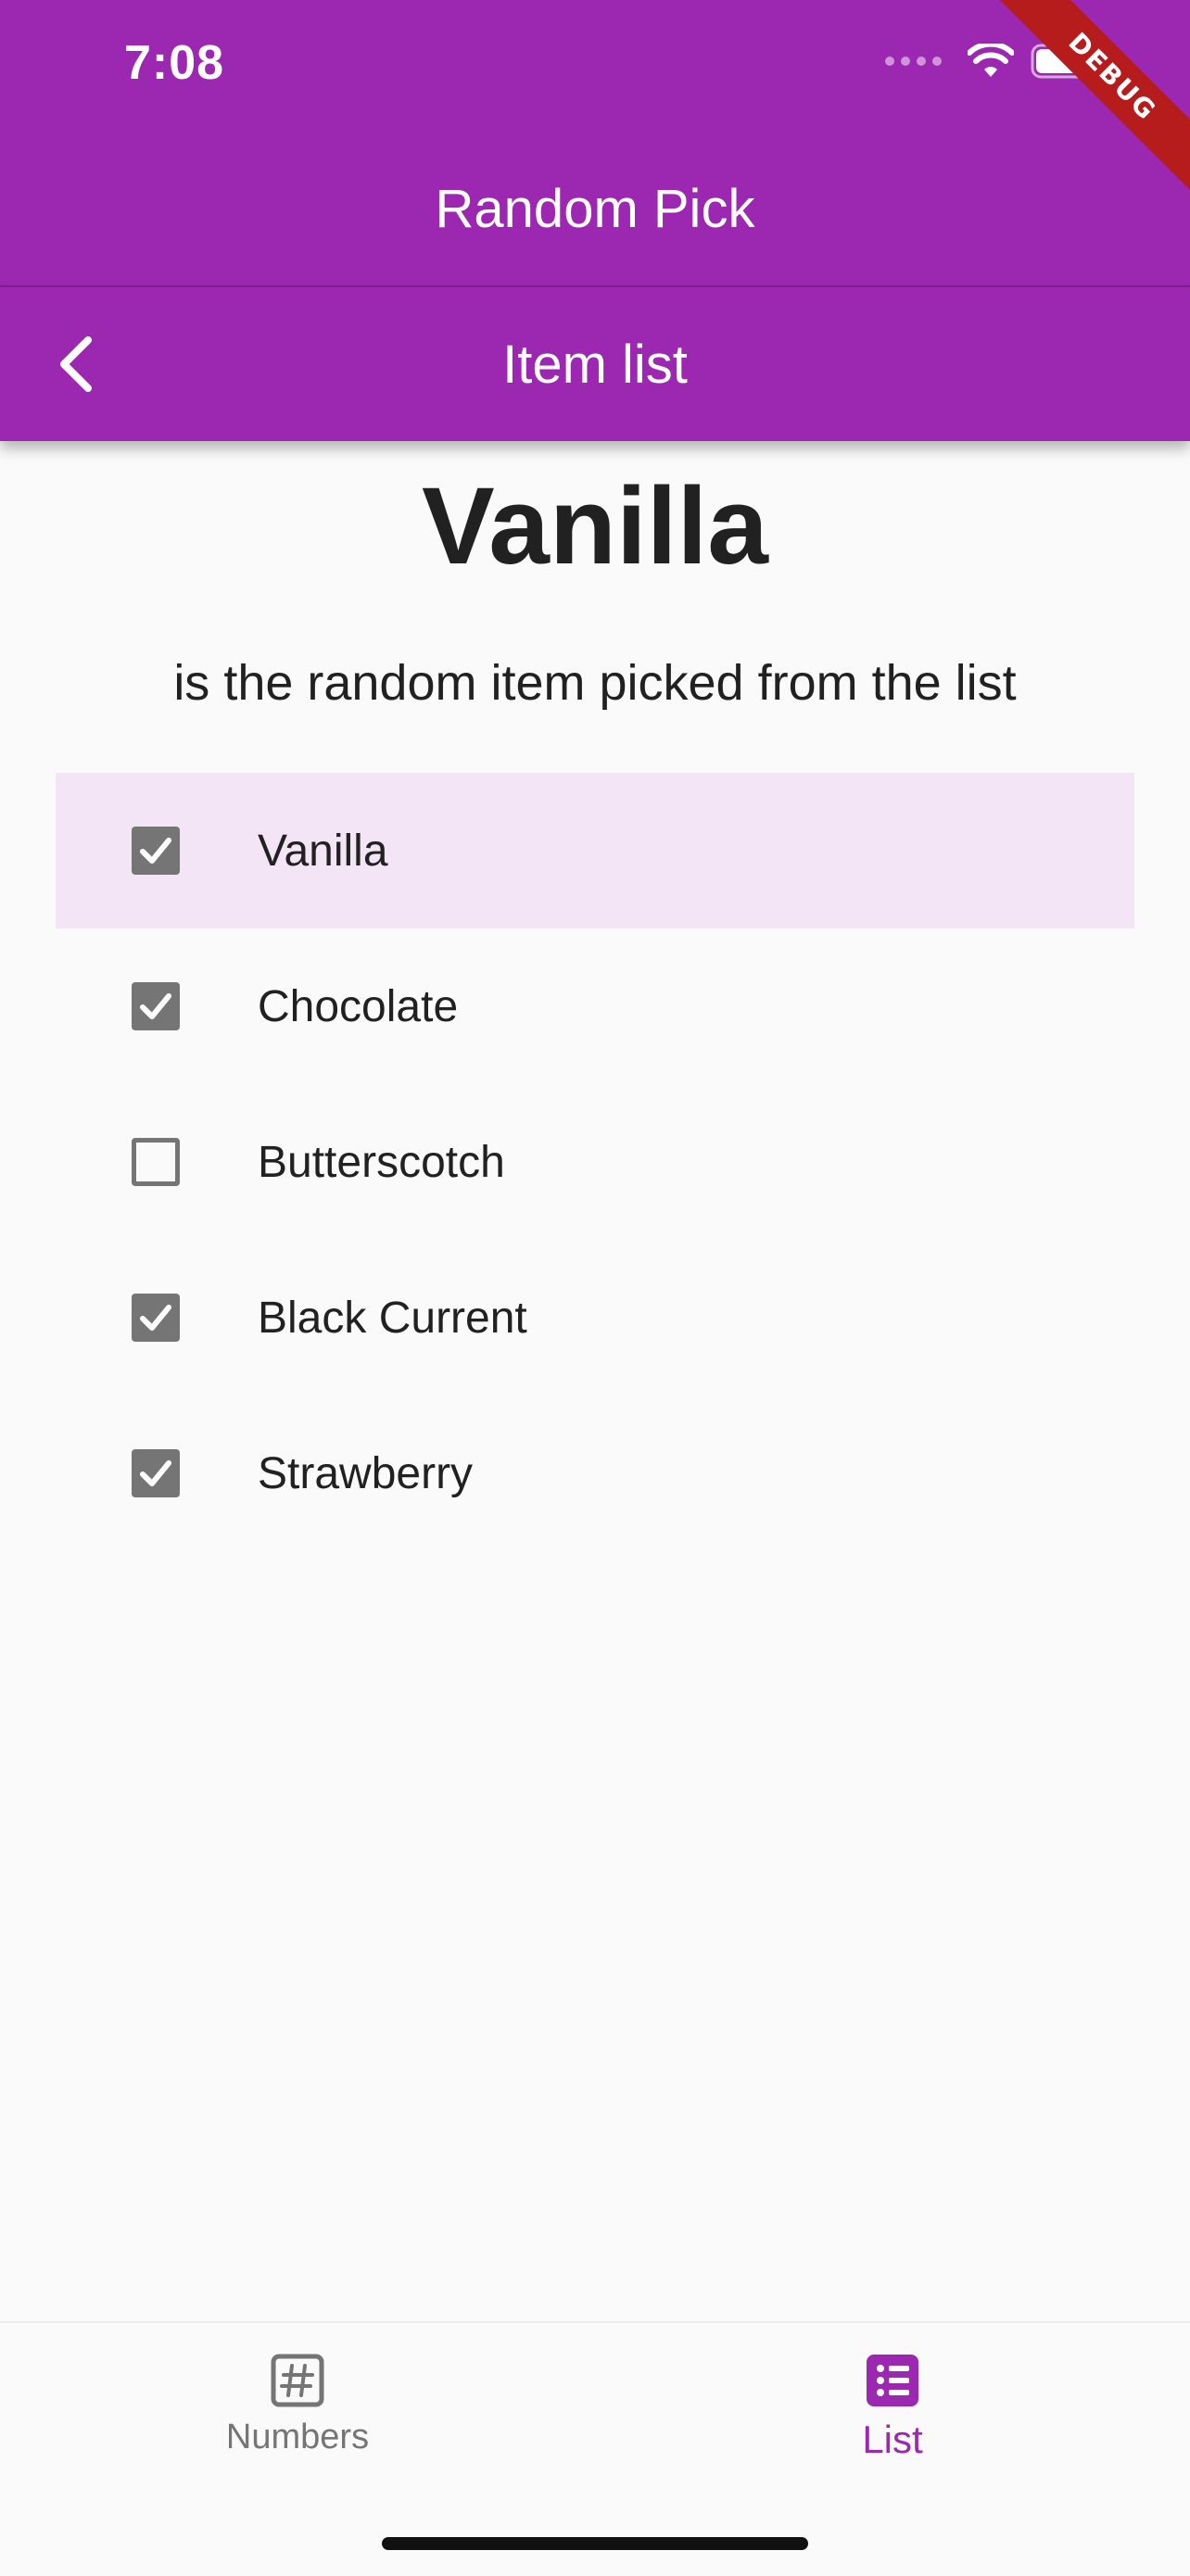 The width and height of the screenshot is (1190, 2576). I want to click on item-label: Black Current, so click(392, 1318).